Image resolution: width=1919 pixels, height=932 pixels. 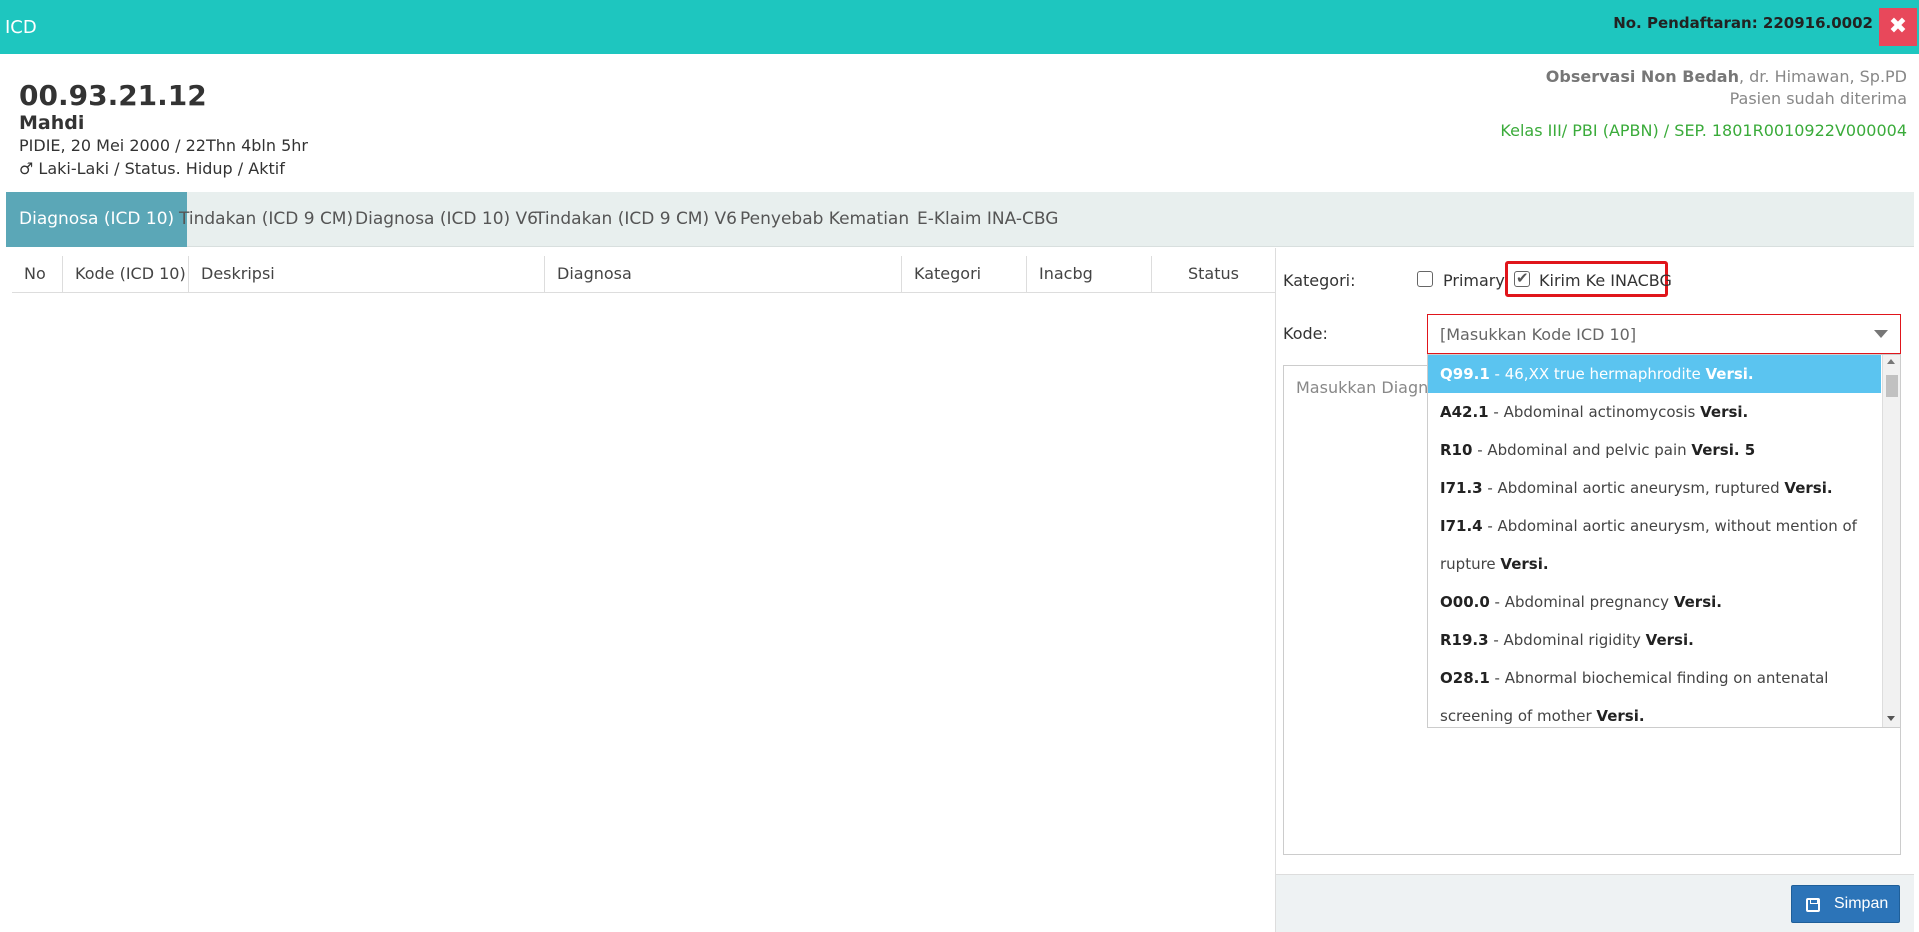 What do you see at coordinates (1456, 450) in the screenshot?
I see `item-code: R10` at bounding box center [1456, 450].